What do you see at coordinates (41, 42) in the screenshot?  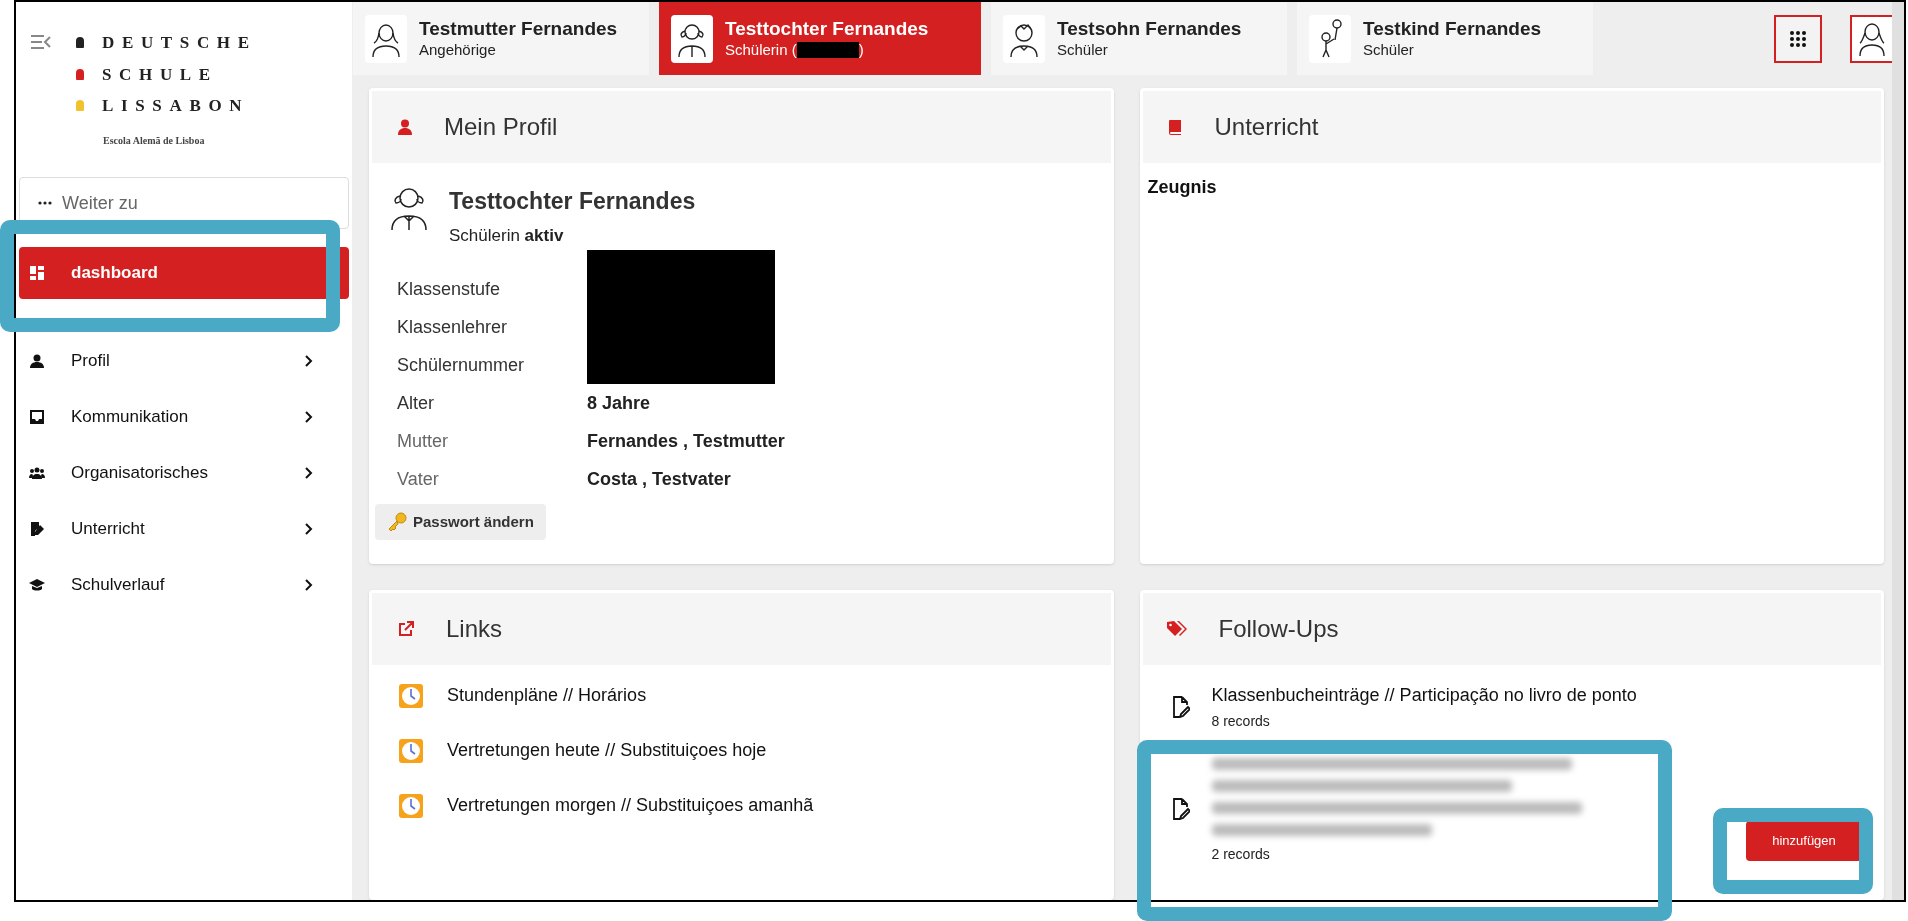 I see `menu-collapse-icon` at bounding box center [41, 42].